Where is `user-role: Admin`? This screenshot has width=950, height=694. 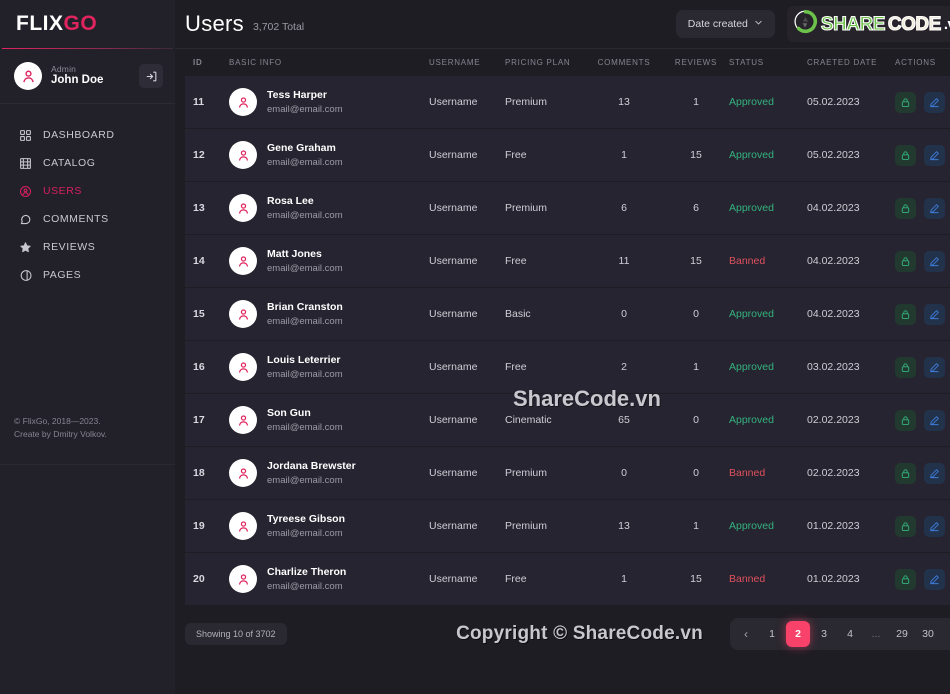 user-role: Admin is located at coordinates (64, 68).